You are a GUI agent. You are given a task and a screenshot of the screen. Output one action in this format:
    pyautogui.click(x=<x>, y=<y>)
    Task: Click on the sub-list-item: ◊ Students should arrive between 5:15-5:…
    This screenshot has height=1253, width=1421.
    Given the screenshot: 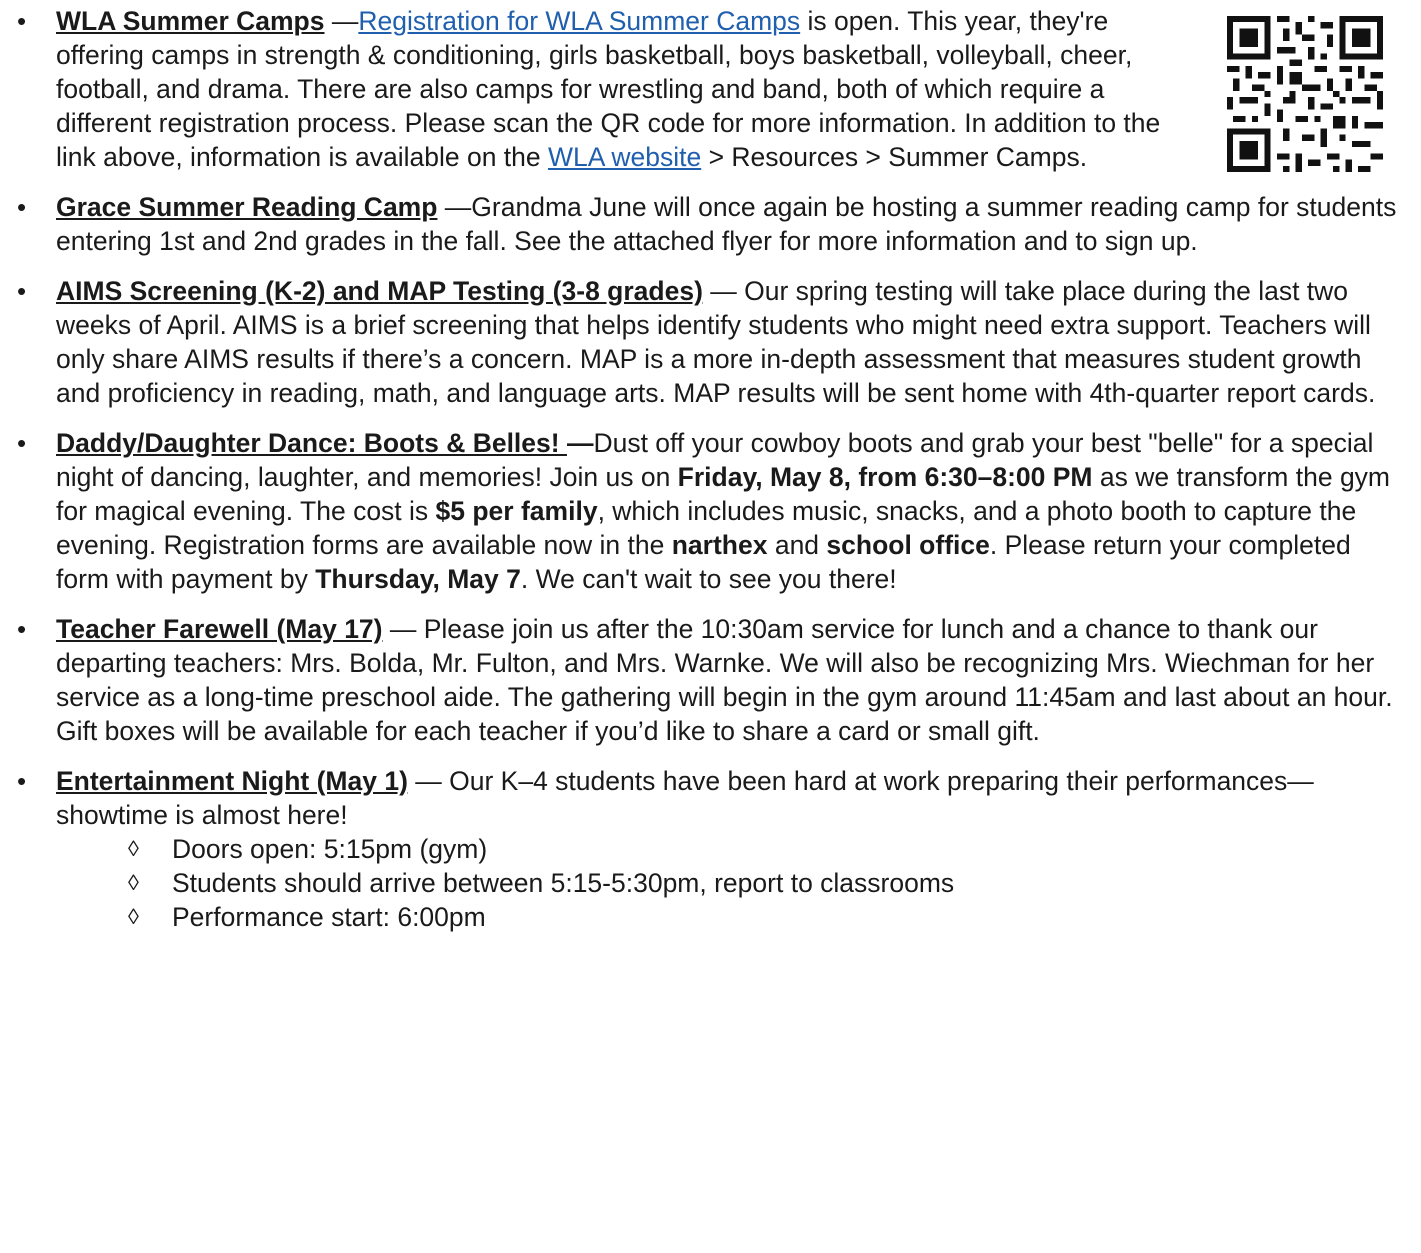 What is the action you would take?
    pyautogui.click(x=710, y=883)
    